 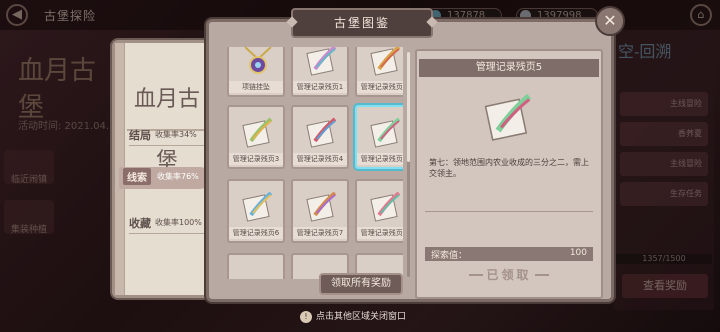 I want to click on close-hint: ! 点击其他区域关闭窗口, so click(x=353, y=317).